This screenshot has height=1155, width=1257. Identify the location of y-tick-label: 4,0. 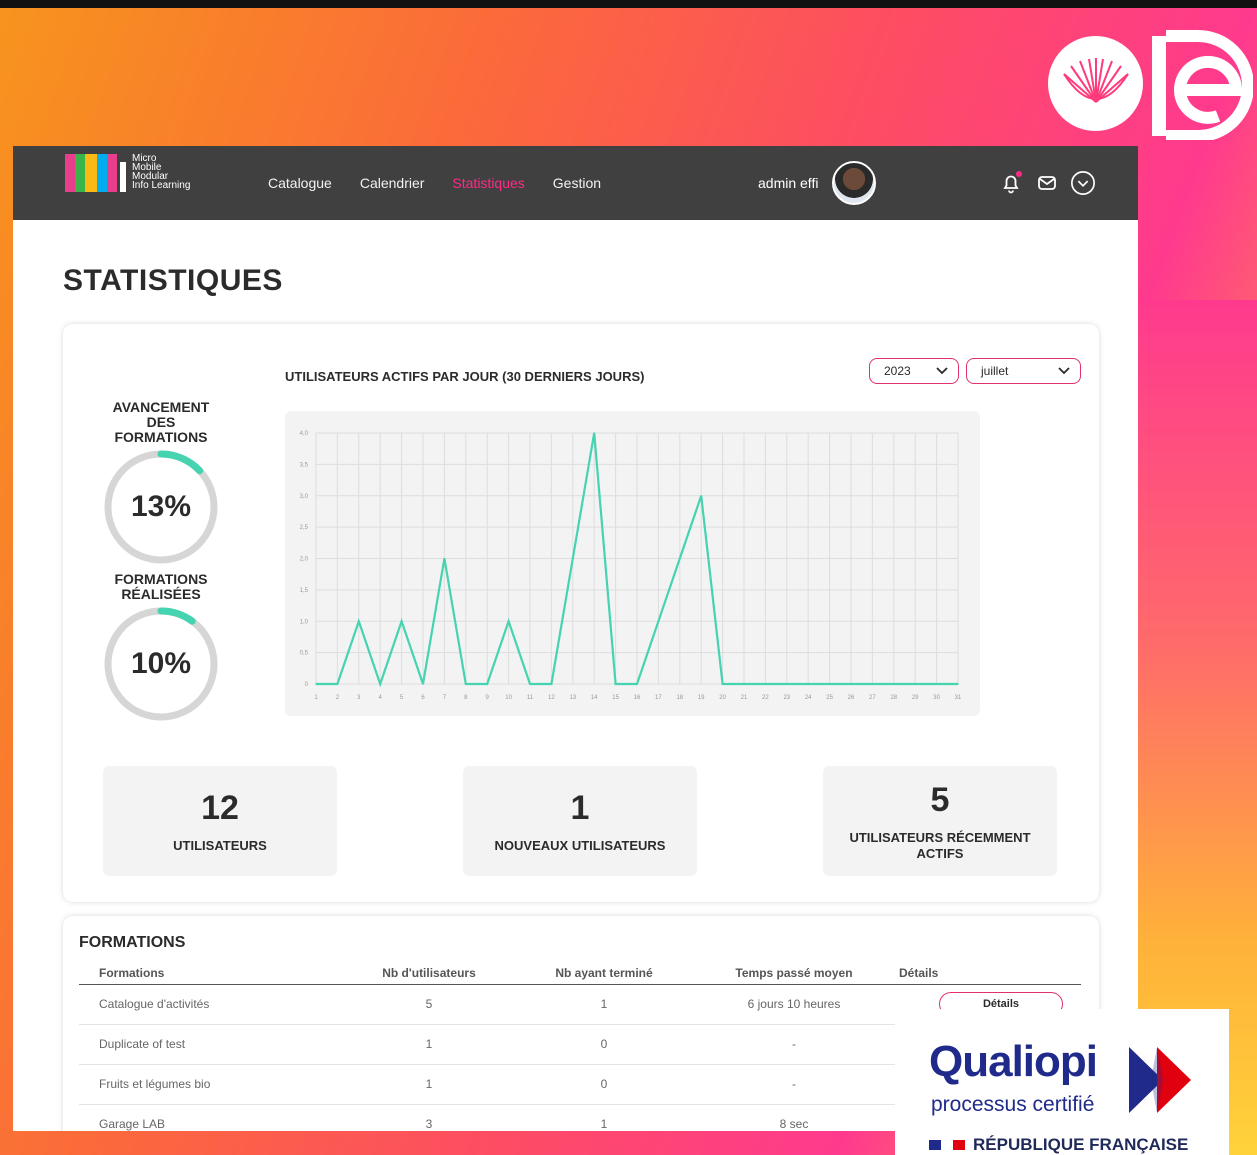
(304, 434).